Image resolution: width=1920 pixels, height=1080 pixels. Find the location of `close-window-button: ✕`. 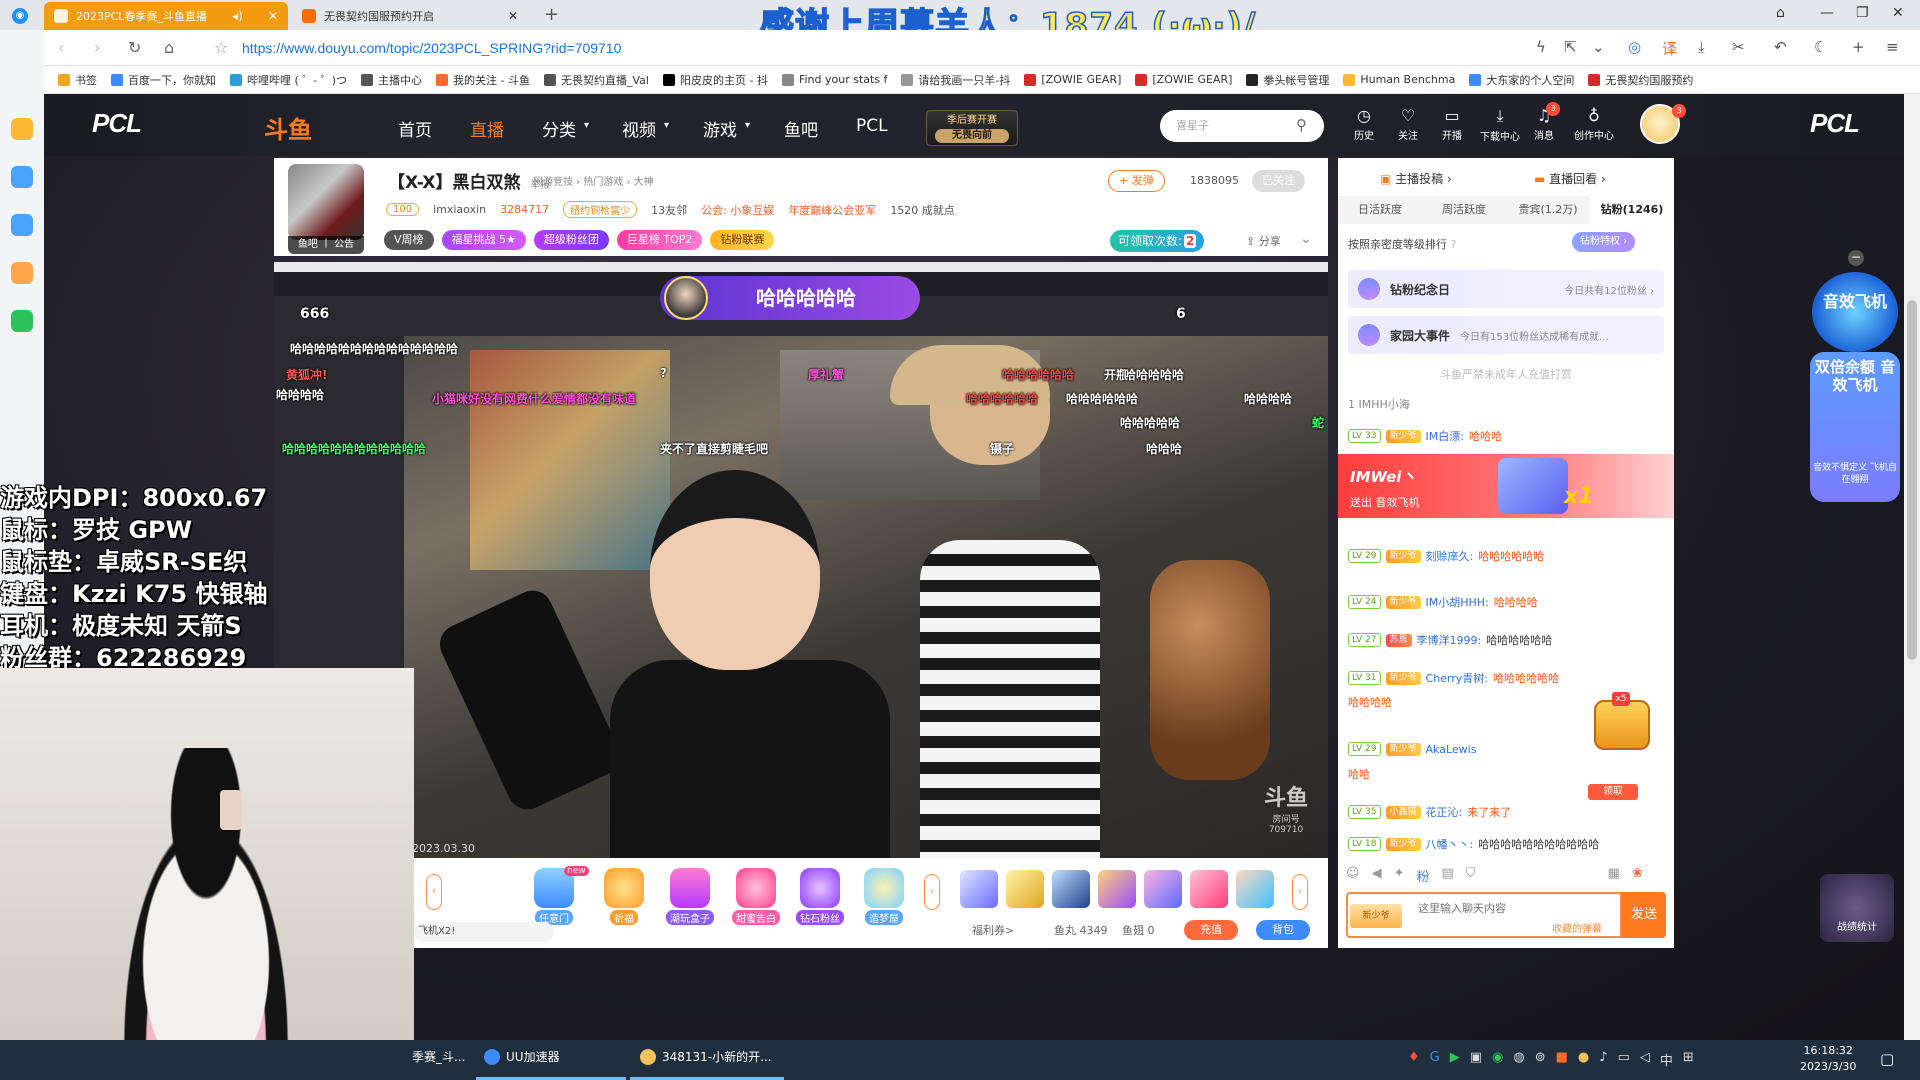

close-window-button: ✕ is located at coordinates (1898, 13).